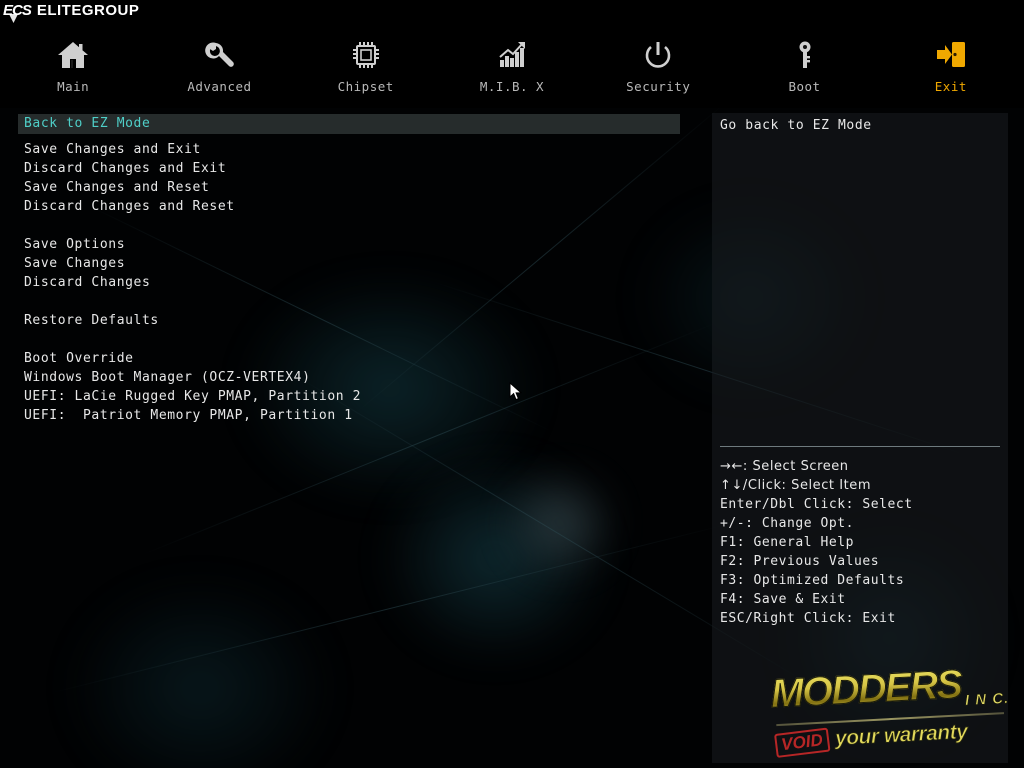 The width and height of the screenshot is (1024, 768). I want to click on mouse-cursor, so click(516, 391).